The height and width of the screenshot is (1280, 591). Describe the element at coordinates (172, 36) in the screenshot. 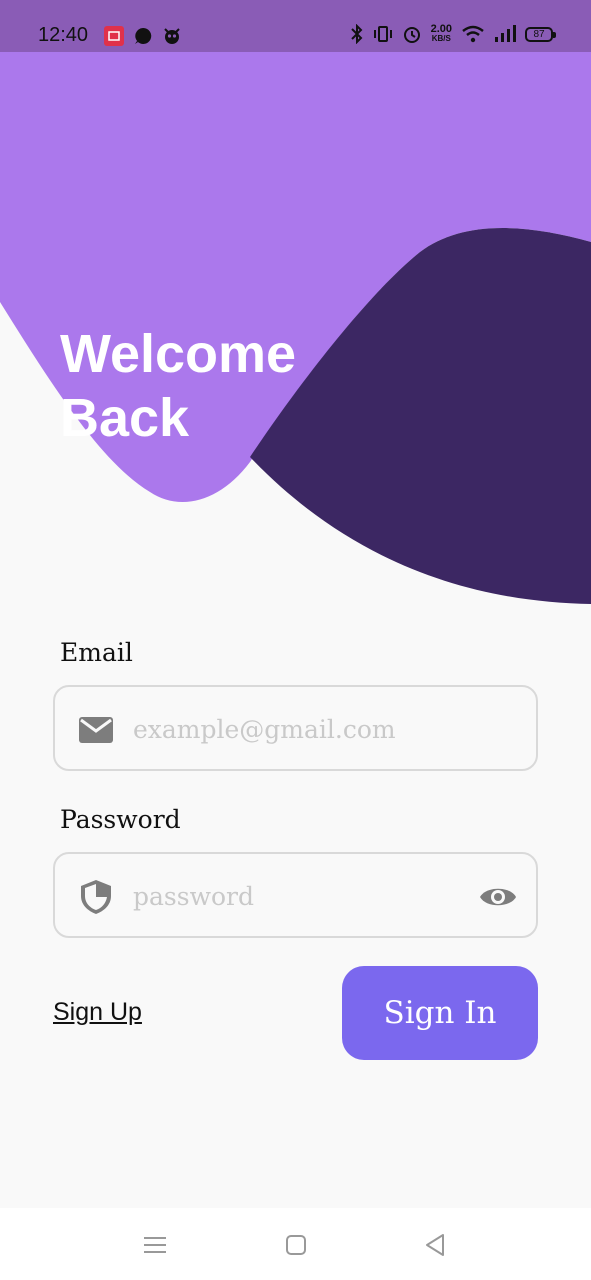

I see `bug-icon` at that location.